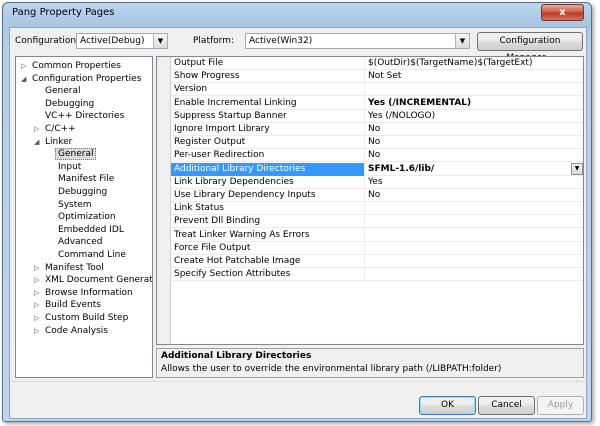 The image size is (600, 426). What do you see at coordinates (242, 234) in the screenshot?
I see `property-name: Treat Linker Warning As Errors` at bounding box center [242, 234].